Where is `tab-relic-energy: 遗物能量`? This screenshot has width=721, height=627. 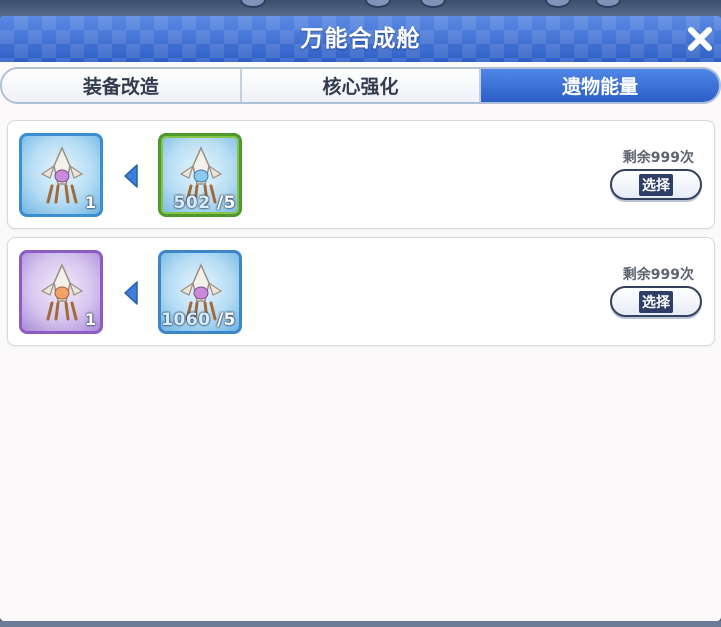 tab-relic-energy: 遗物能量 is located at coordinates (600, 85).